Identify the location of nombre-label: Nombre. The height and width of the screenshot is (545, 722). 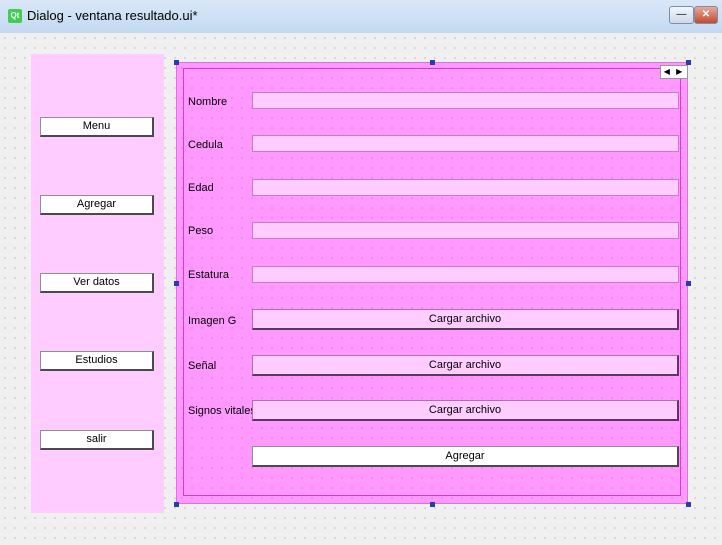
(208, 102).